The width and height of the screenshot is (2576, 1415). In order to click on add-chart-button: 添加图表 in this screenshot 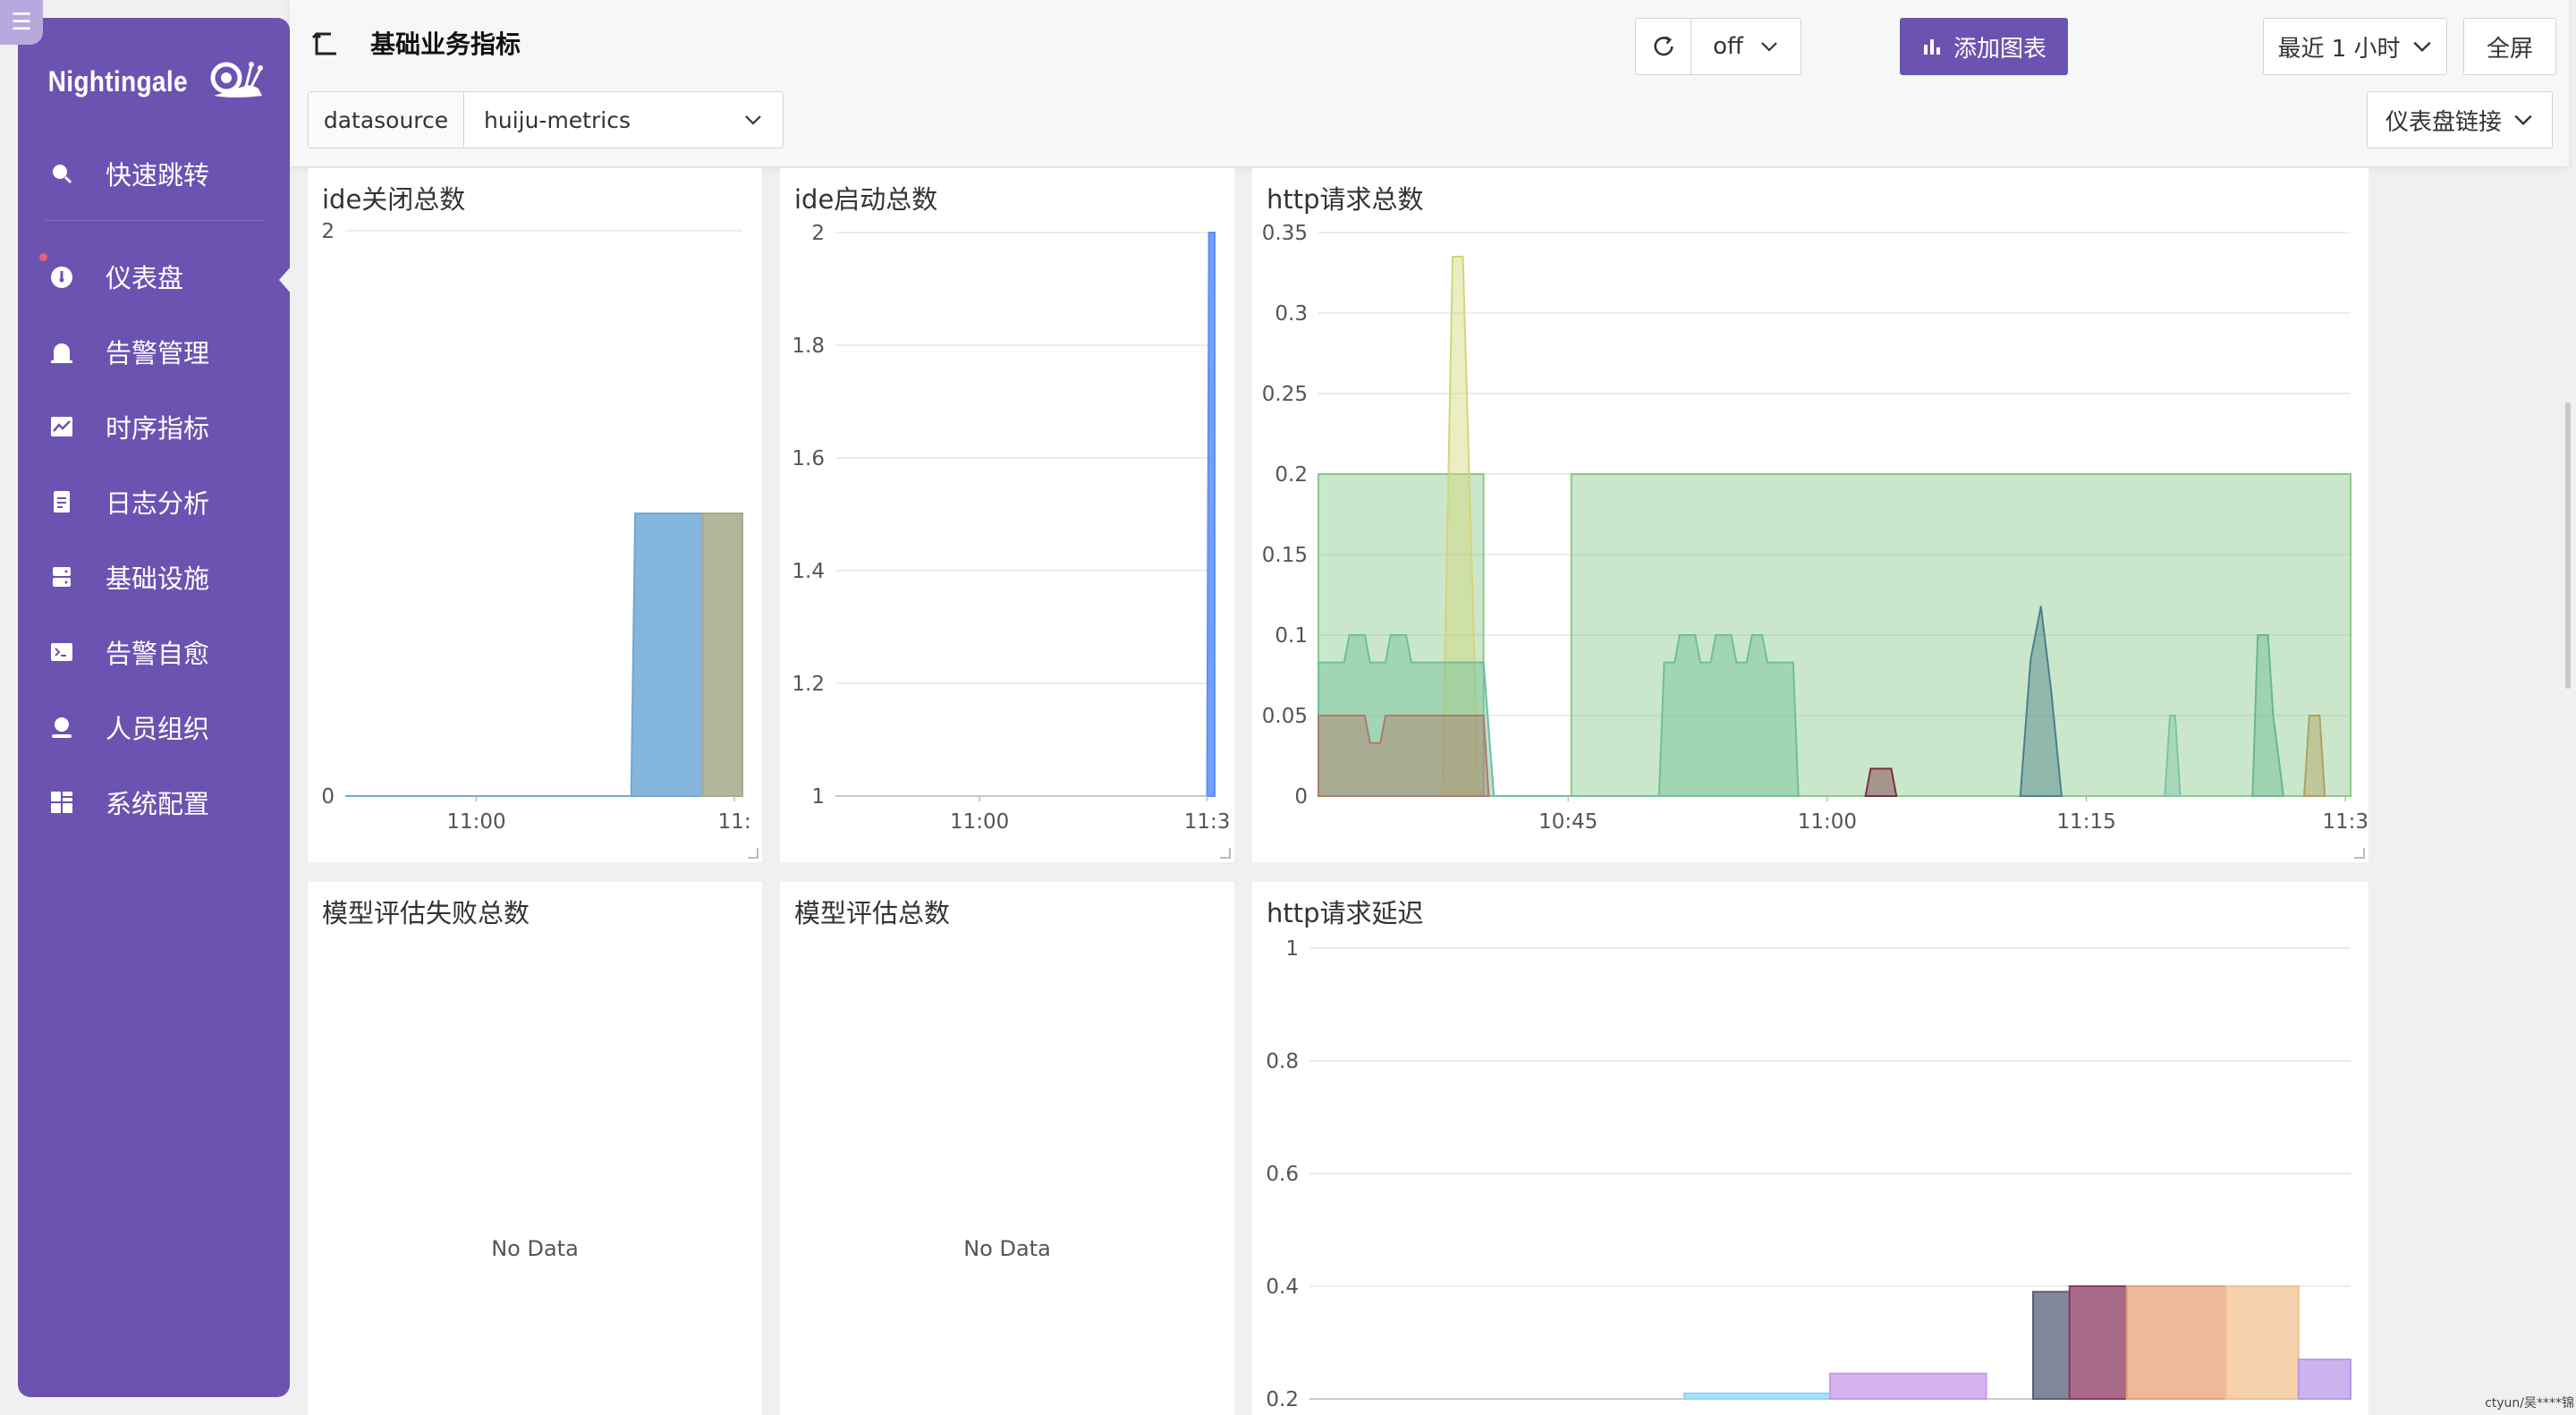, I will do `click(1984, 46)`.